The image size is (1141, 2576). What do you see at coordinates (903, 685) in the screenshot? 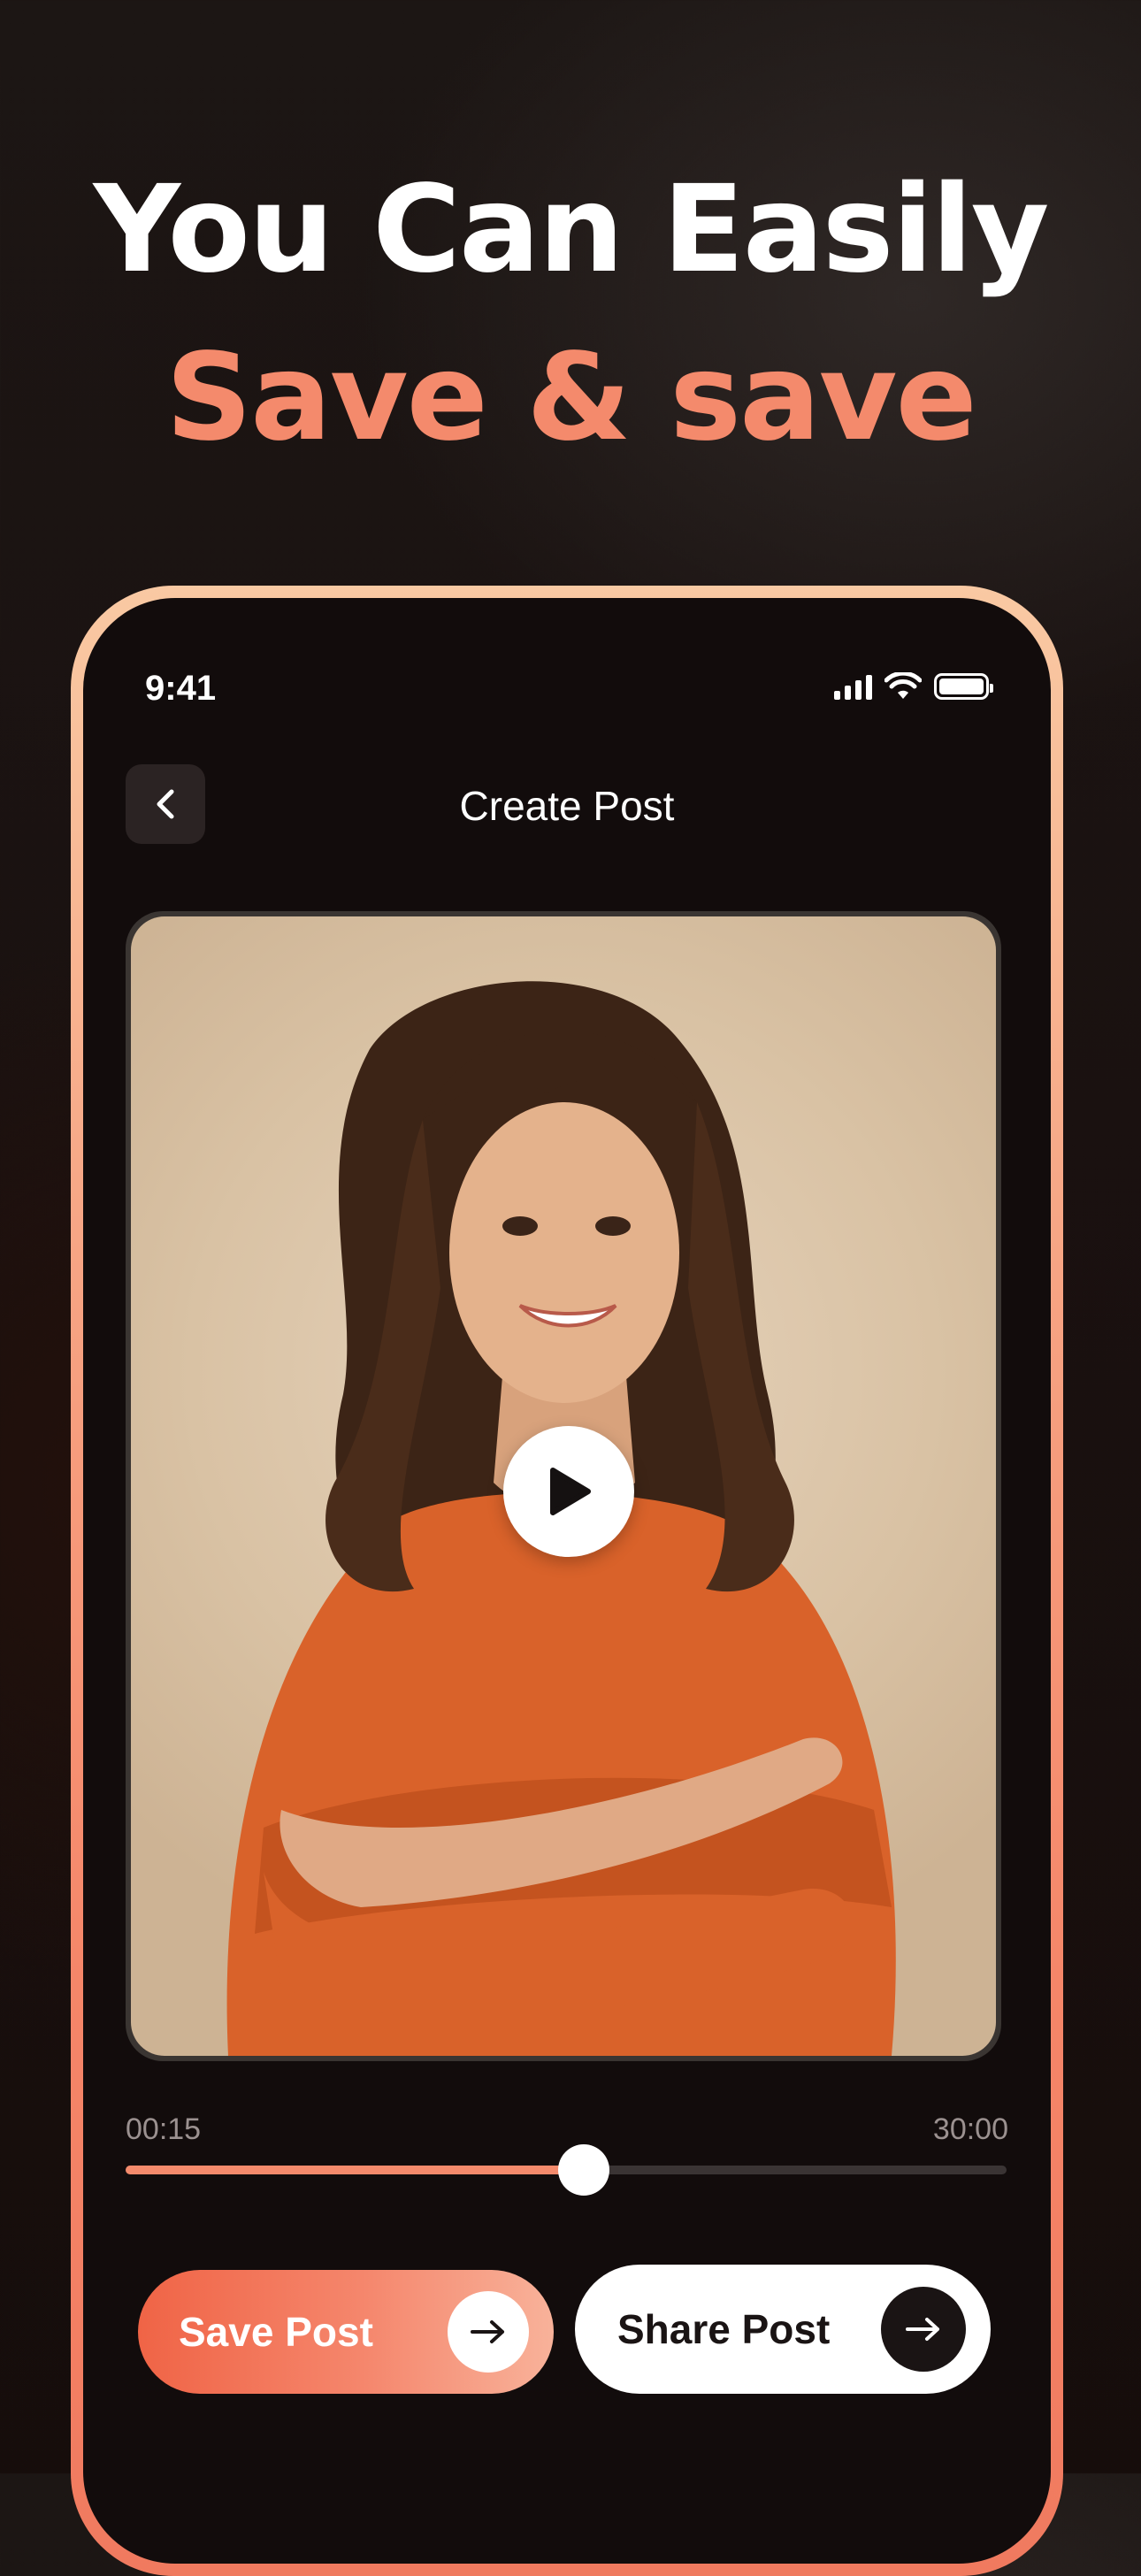
I see `wifi-icon` at bounding box center [903, 685].